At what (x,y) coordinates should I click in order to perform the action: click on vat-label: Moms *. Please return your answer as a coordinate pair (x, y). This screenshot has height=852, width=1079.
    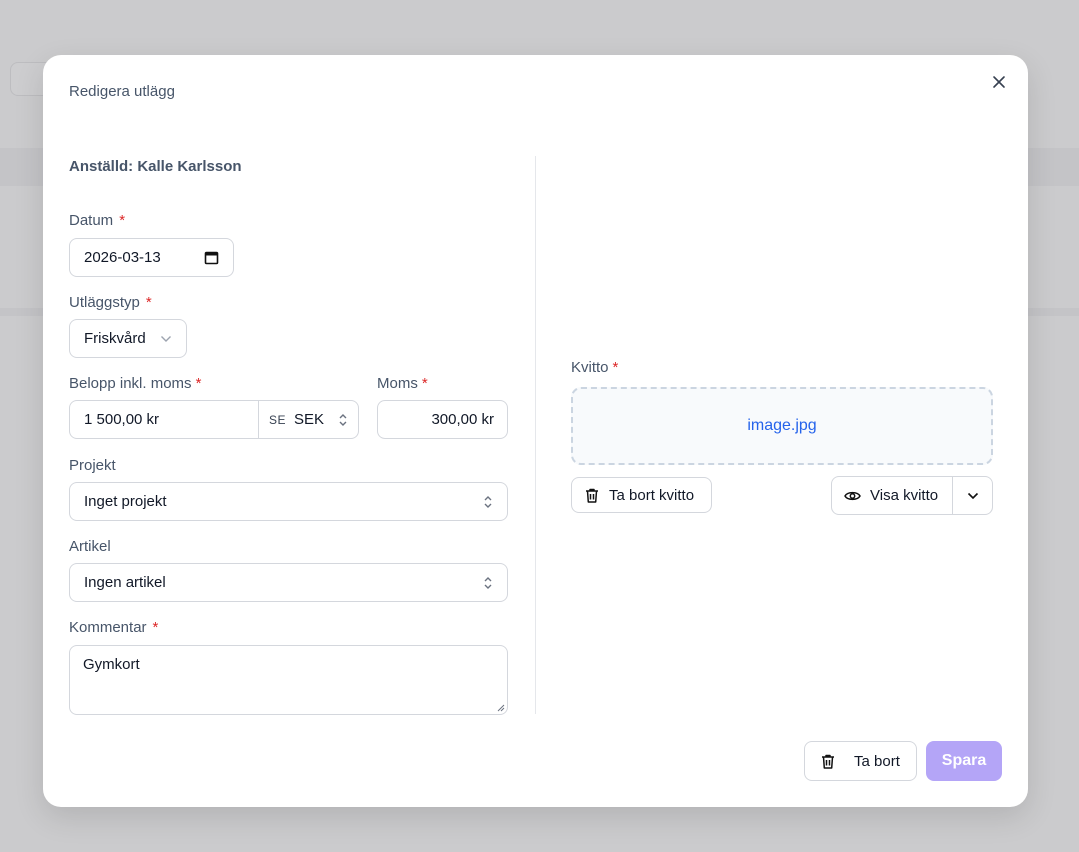
    Looking at the image, I should click on (402, 383).